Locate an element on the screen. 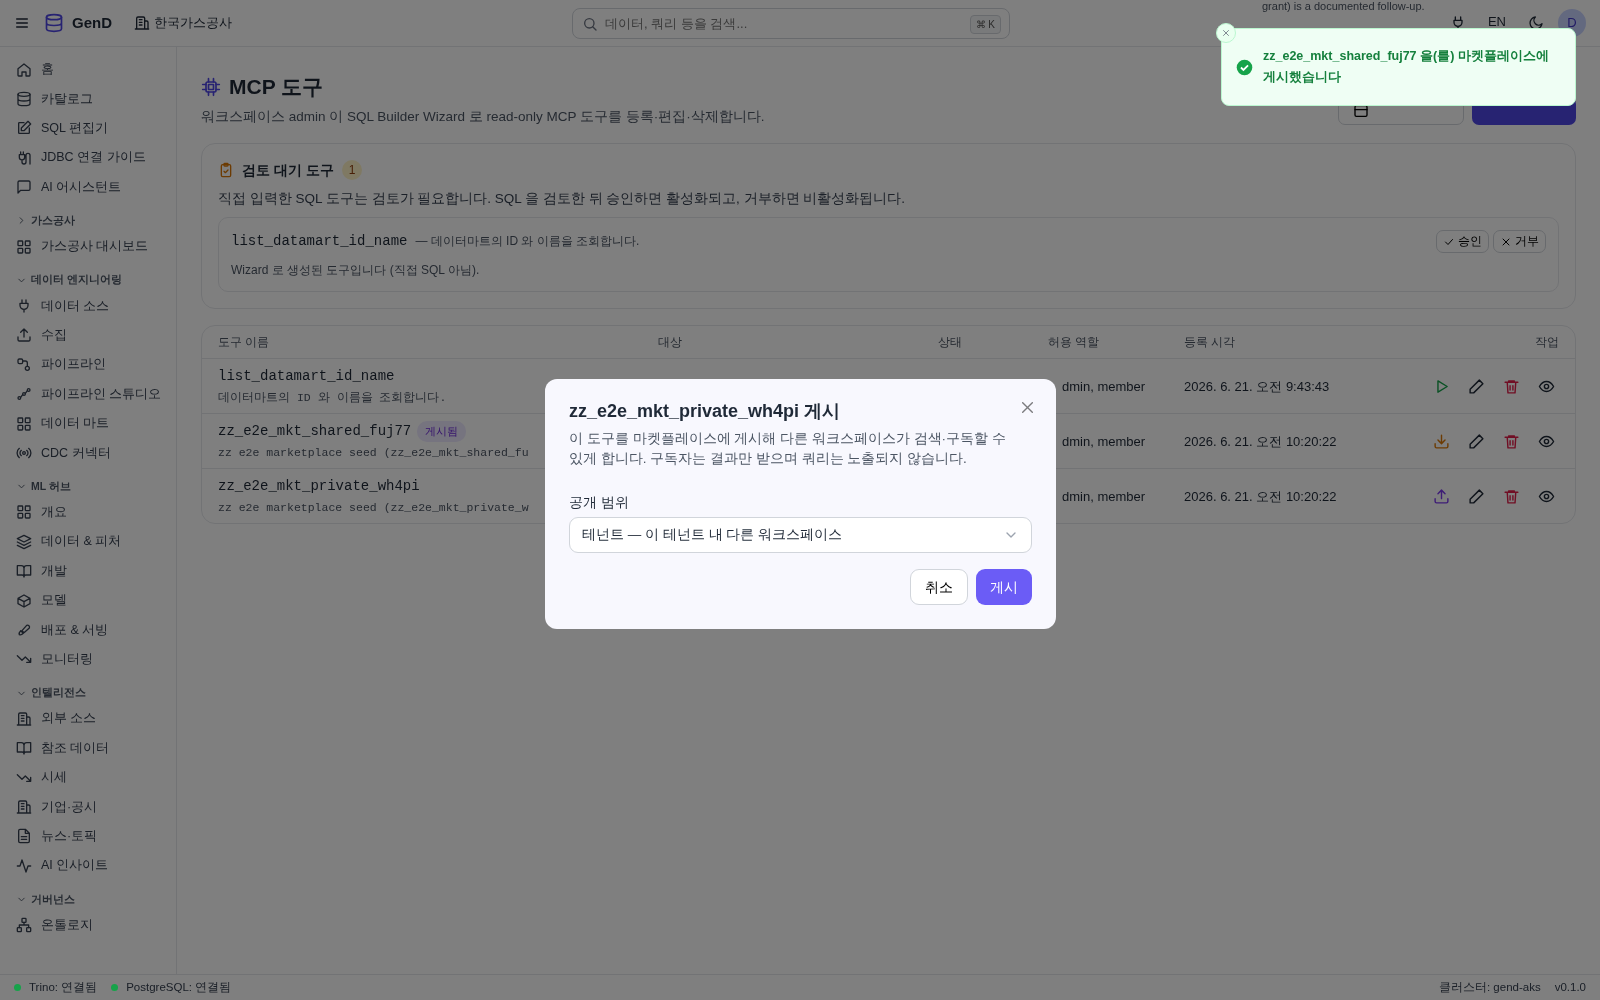 This screenshot has width=1600, height=1000. tool-note: Wizard 로 생성된 도구입니다 (직접 SQL 아님). is located at coordinates (356, 271).